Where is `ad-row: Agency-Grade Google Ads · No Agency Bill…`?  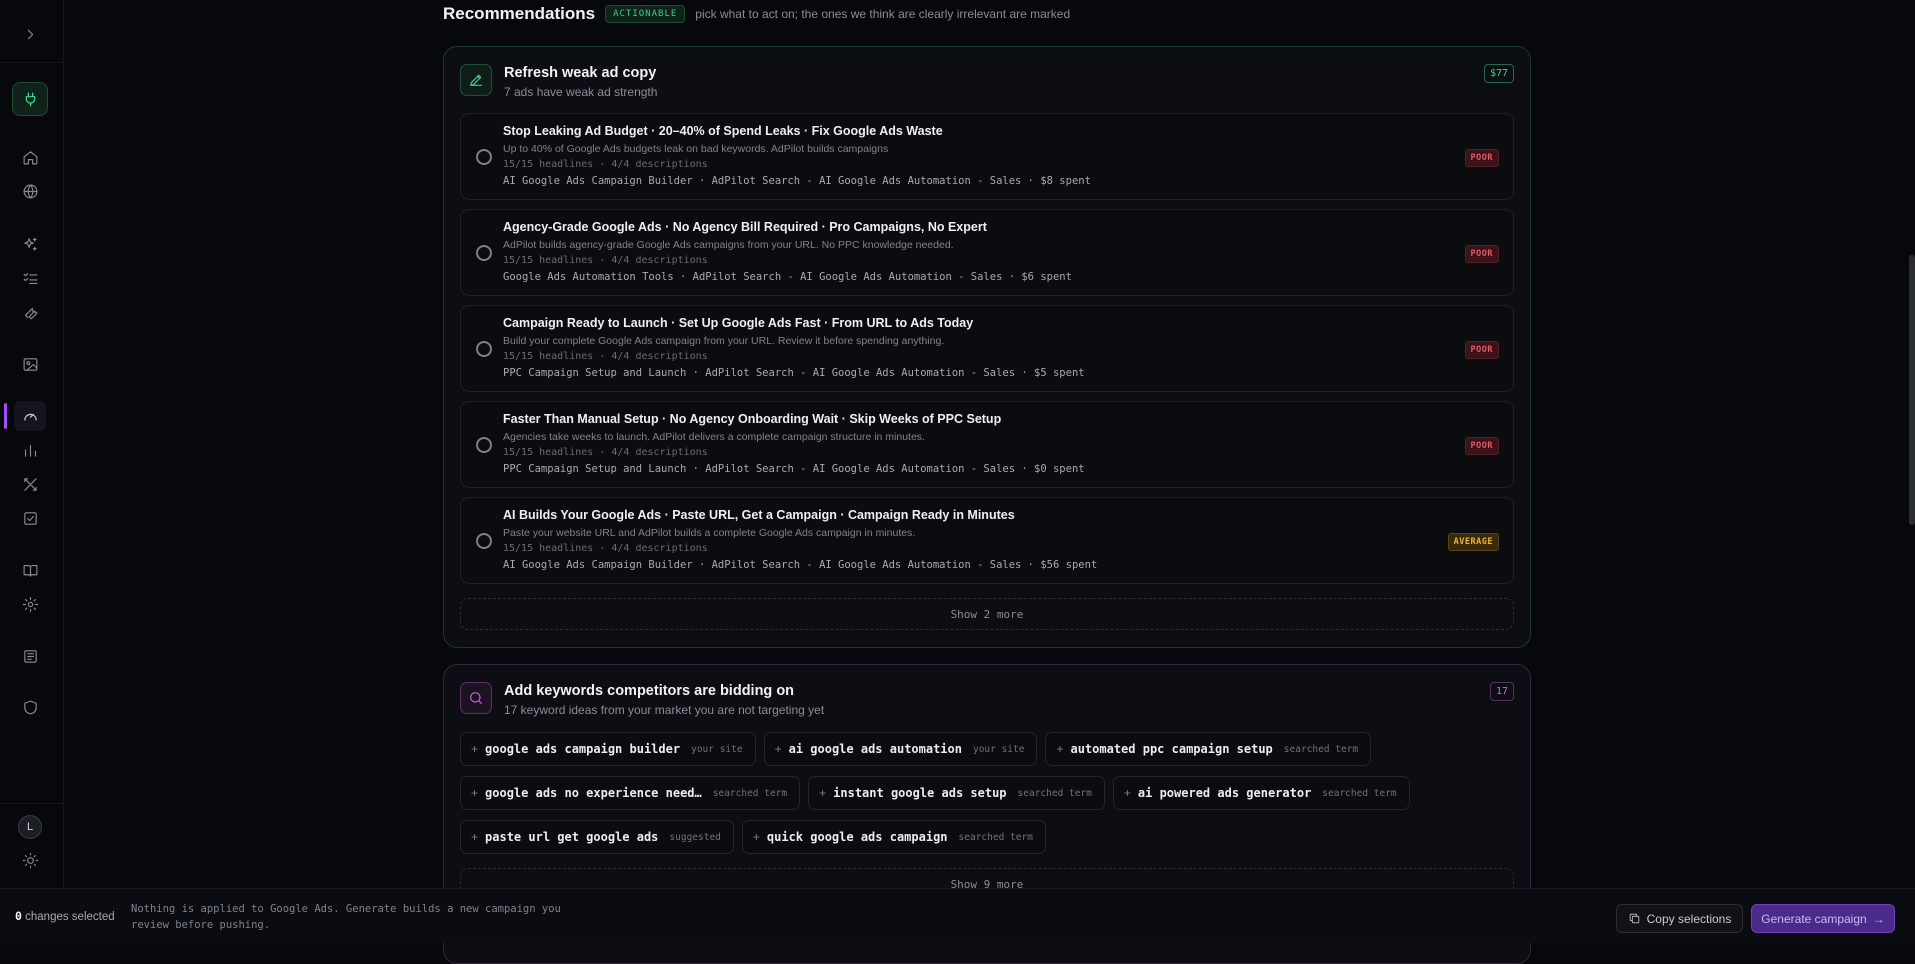 ad-row: Agency-Grade Google Ads · No Agency Bill… is located at coordinates (987, 252).